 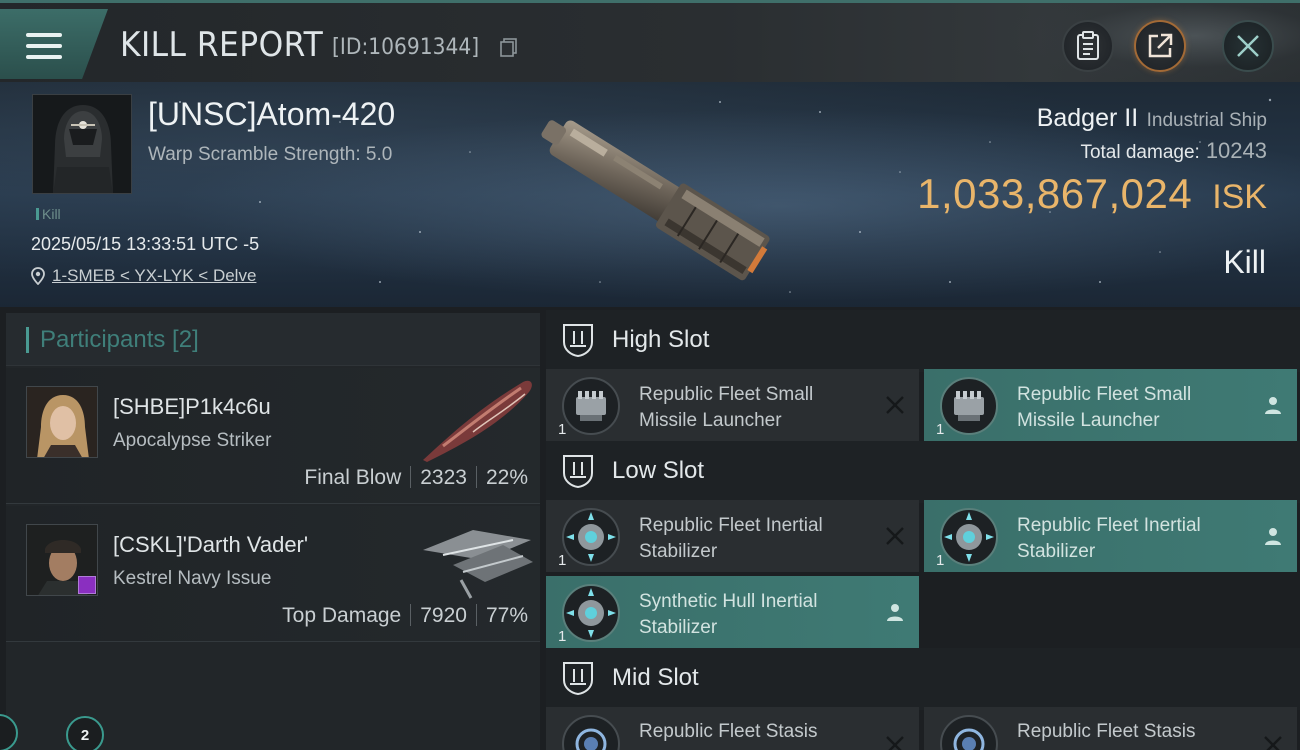 What do you see at coordinates (85, 733) in the screenshot?
I see `notification-count-badge: 2` at bounding box center [85, 733].